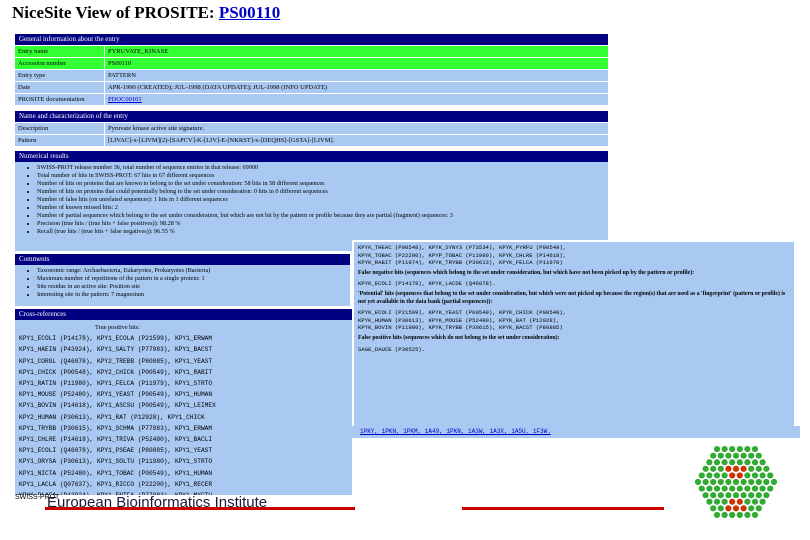  Describe the element at coordinates (200, 508) in the screenshot. I see `footer-rule-left` at that location.